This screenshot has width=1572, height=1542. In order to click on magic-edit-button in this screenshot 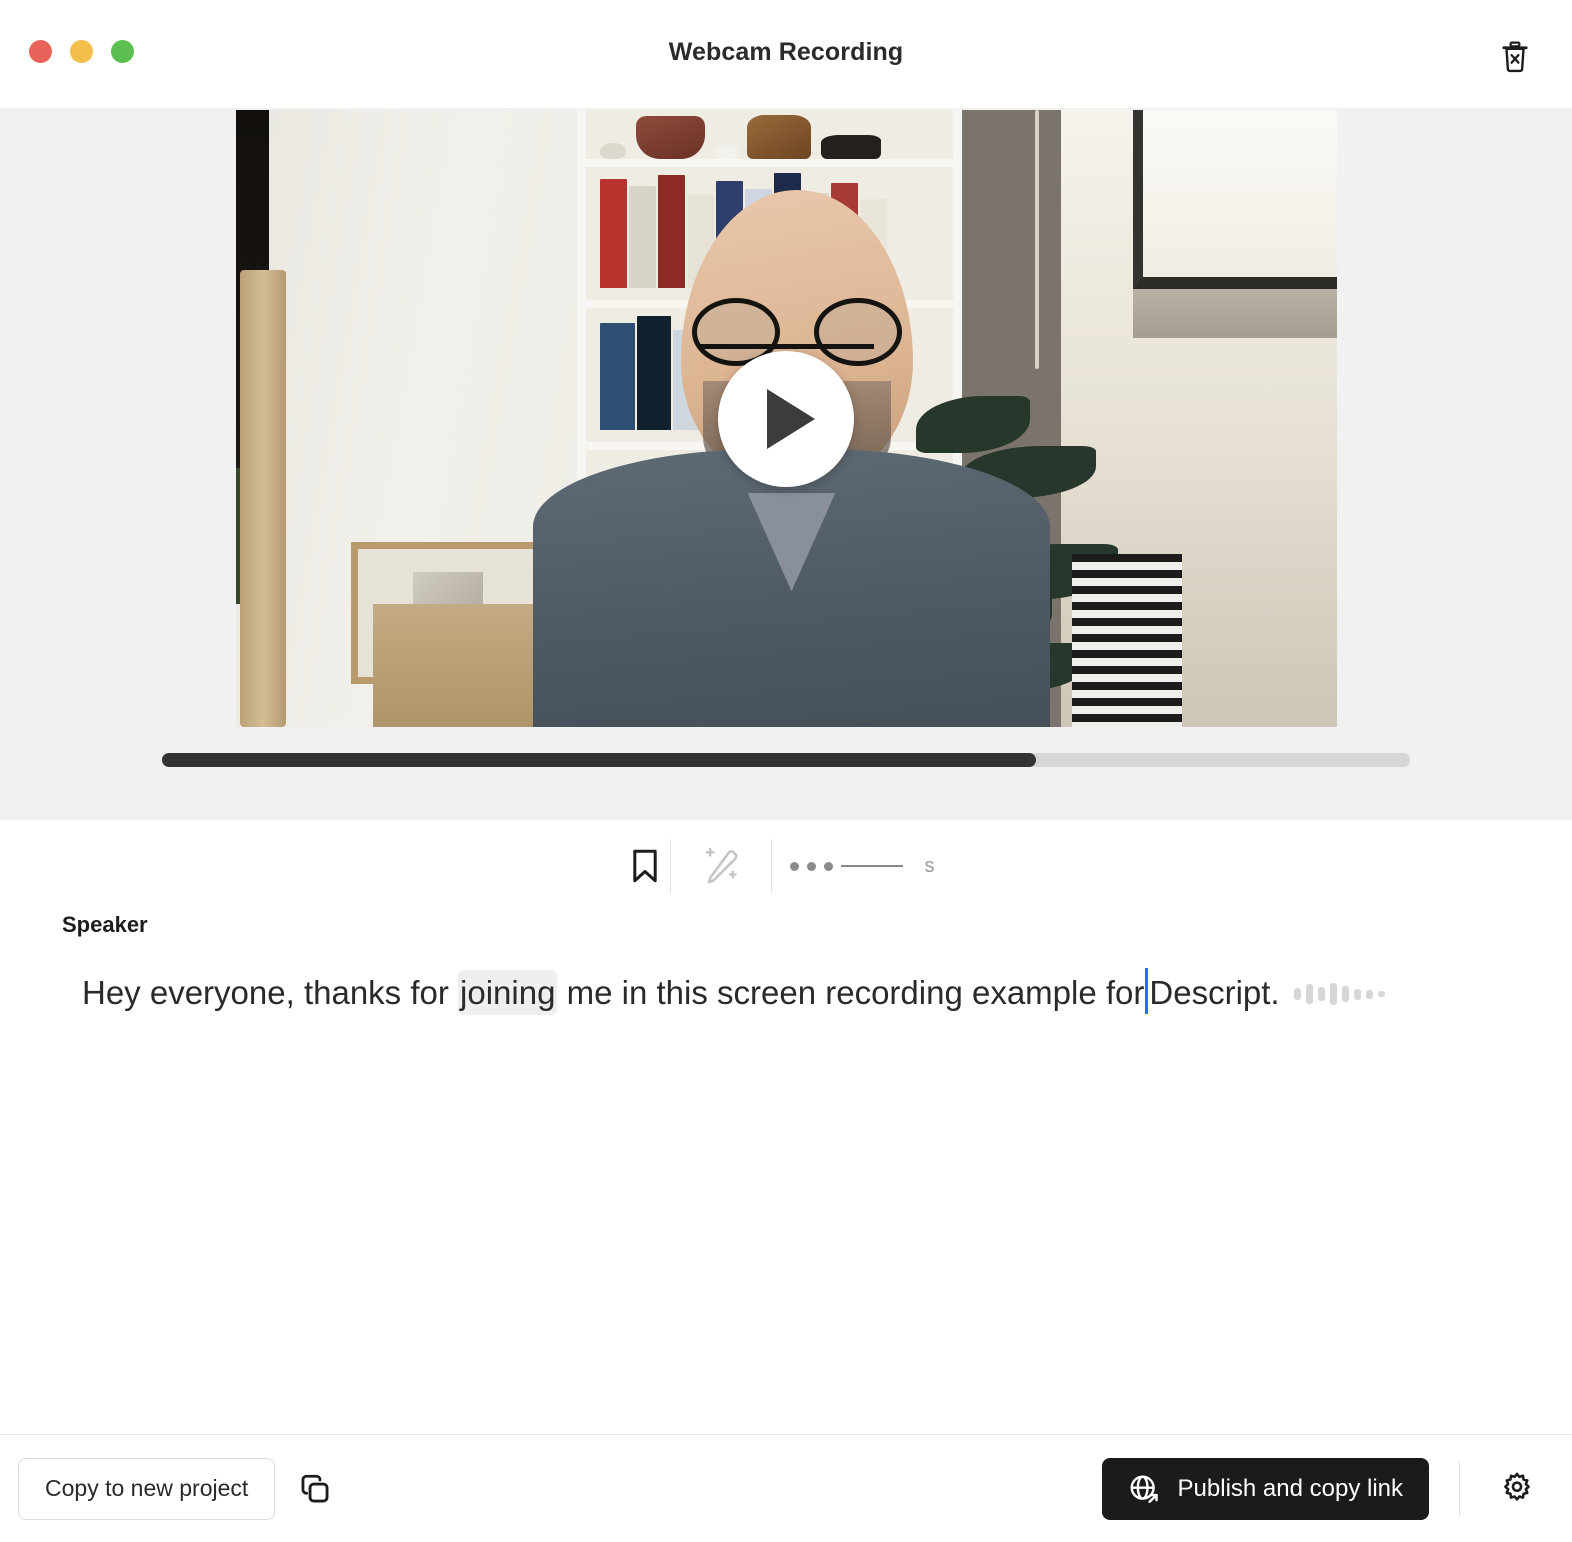, I will do `click(721, 866)`.